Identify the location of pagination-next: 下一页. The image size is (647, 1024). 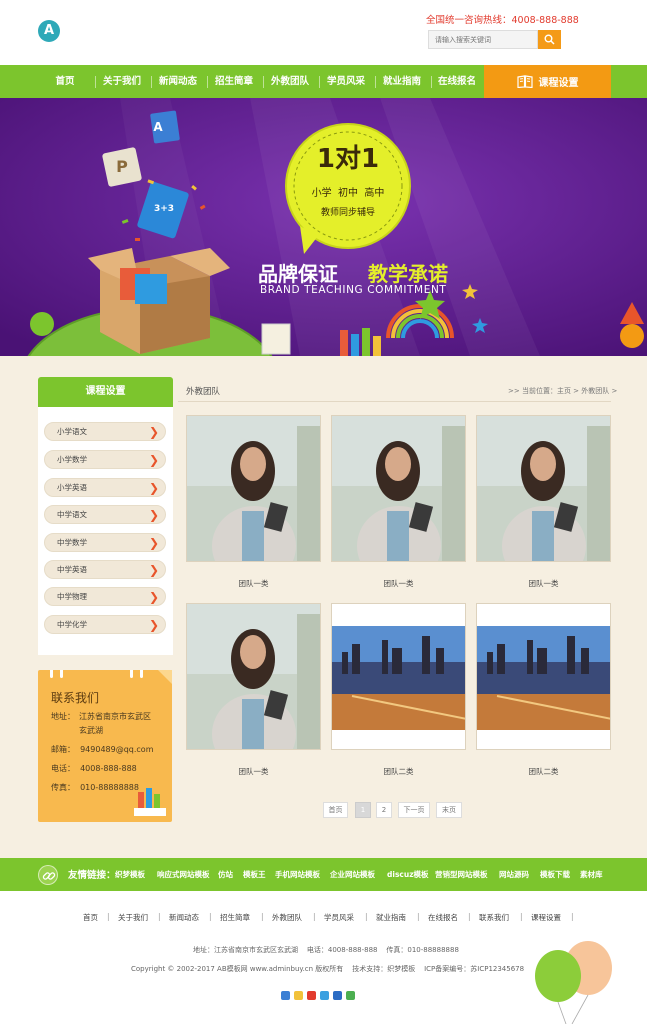
(414, 810).